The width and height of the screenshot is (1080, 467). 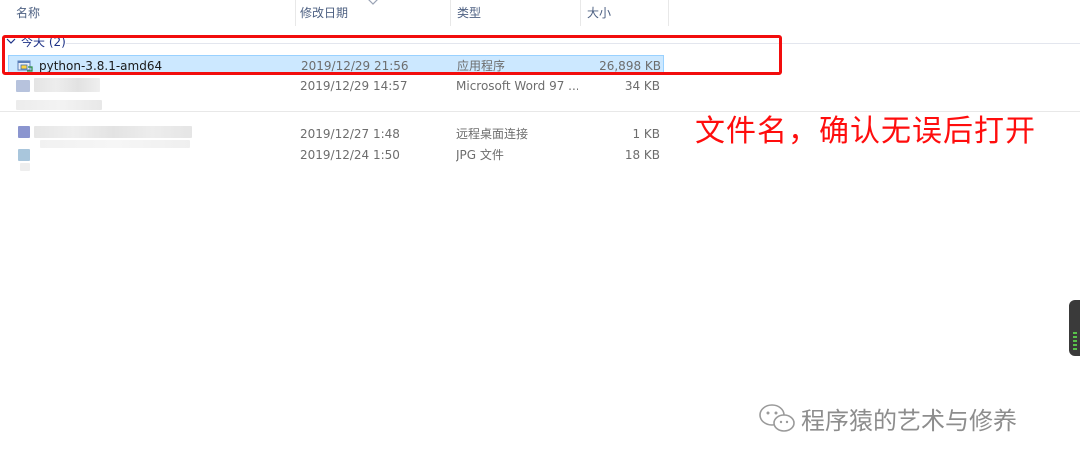 I want to click on file-size: 18 KB, so click(x=642, y=155).